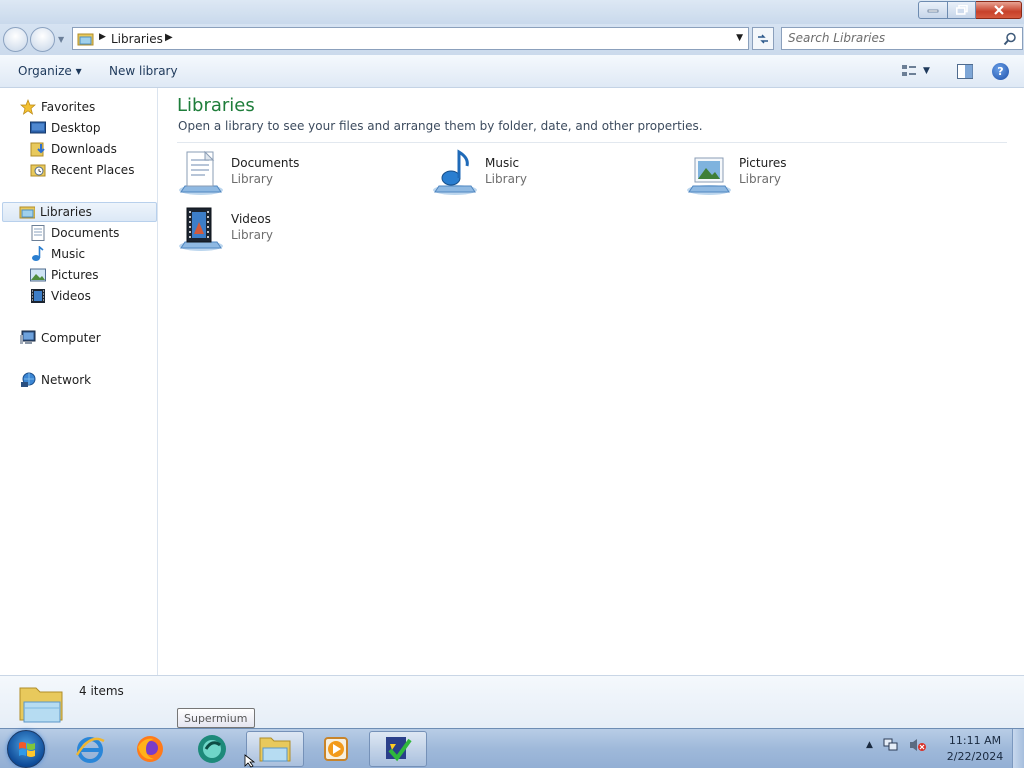 The width and height of the screenshot is (1024, 768). I want to click on change-view-button: ▼, so click(915, 71).